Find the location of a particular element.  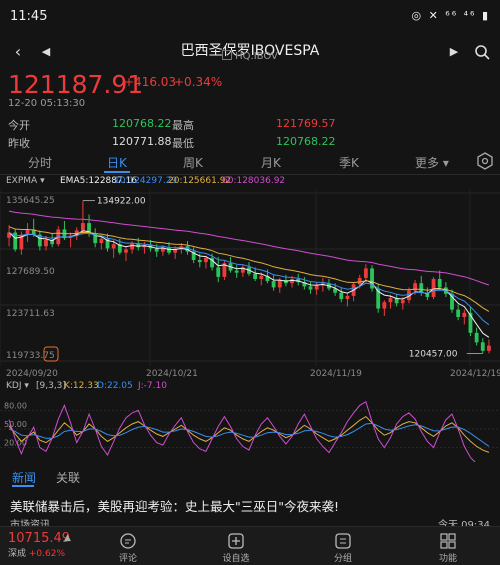

kdj-j-value: J:-7.10 is located at coordinates (152, 386).